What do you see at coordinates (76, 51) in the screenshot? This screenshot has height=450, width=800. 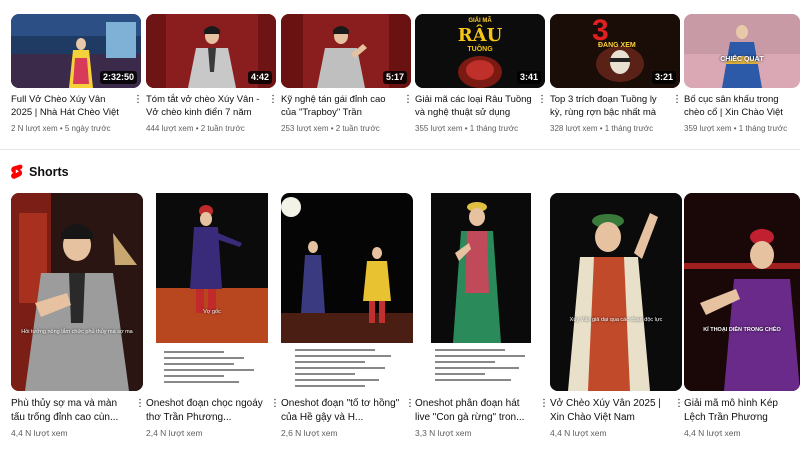 I see `video-thumbnail: 2:32:50` at bounding box center [76, 51].